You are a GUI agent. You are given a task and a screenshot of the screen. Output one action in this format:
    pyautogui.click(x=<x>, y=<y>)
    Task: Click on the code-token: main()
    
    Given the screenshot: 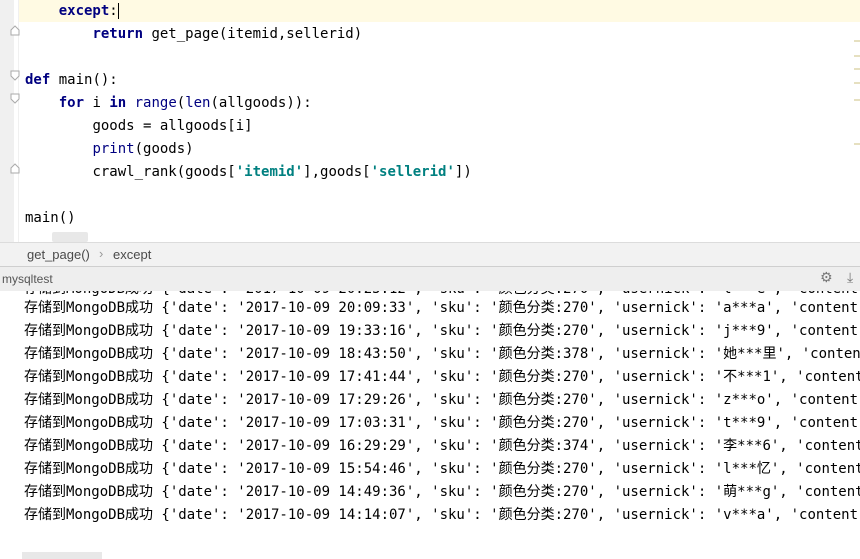 What is the action you would take?
    pyautogui.click(x=50, y=218)
    